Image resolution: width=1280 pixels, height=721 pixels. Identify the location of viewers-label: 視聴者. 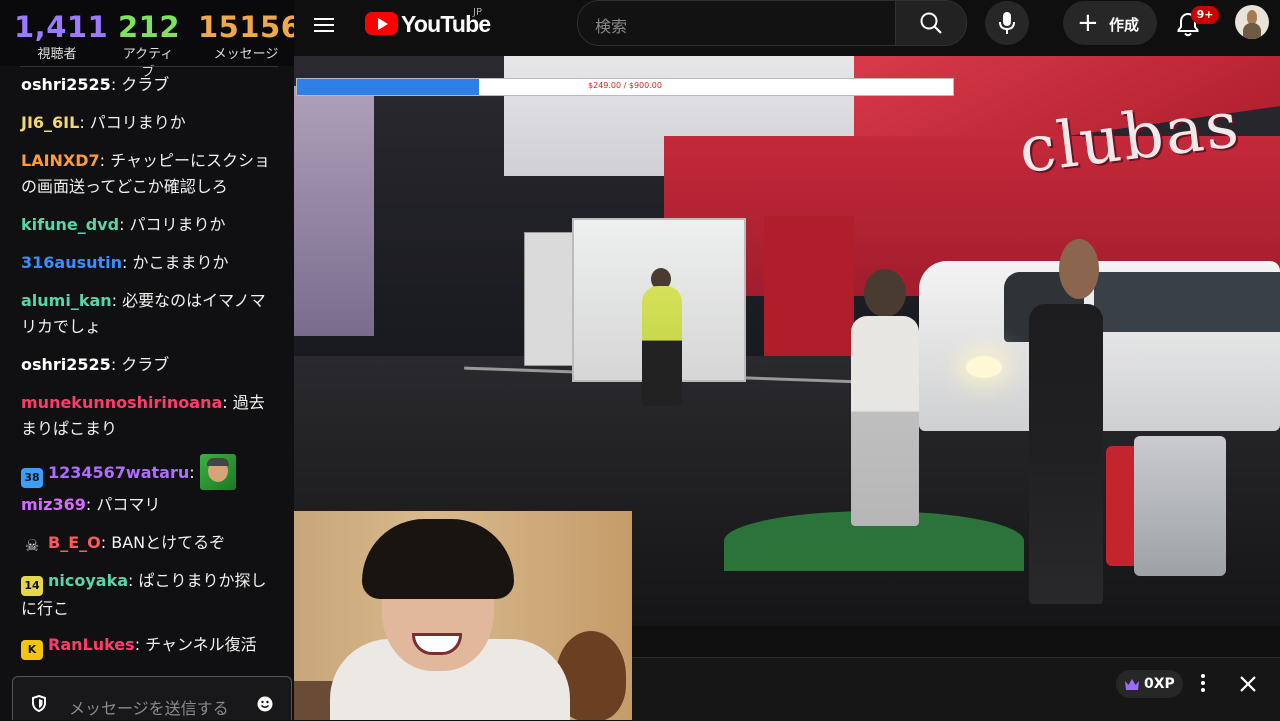
(57, 54).